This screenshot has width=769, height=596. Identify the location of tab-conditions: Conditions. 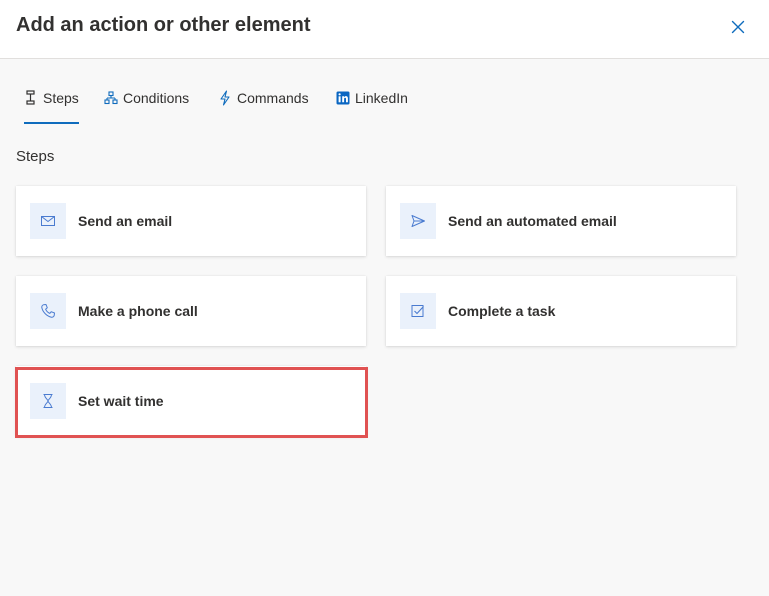
(146, 103).